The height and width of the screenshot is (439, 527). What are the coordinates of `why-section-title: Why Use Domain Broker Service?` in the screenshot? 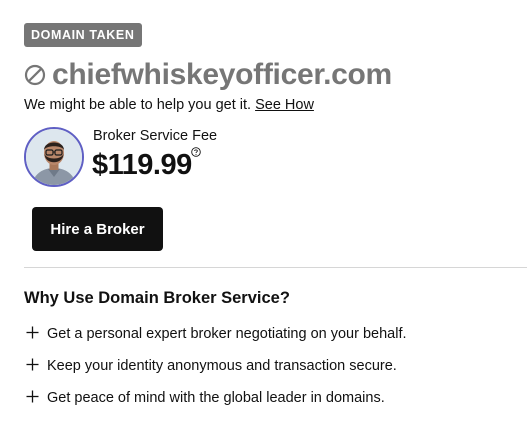 It's located at (157, 298).